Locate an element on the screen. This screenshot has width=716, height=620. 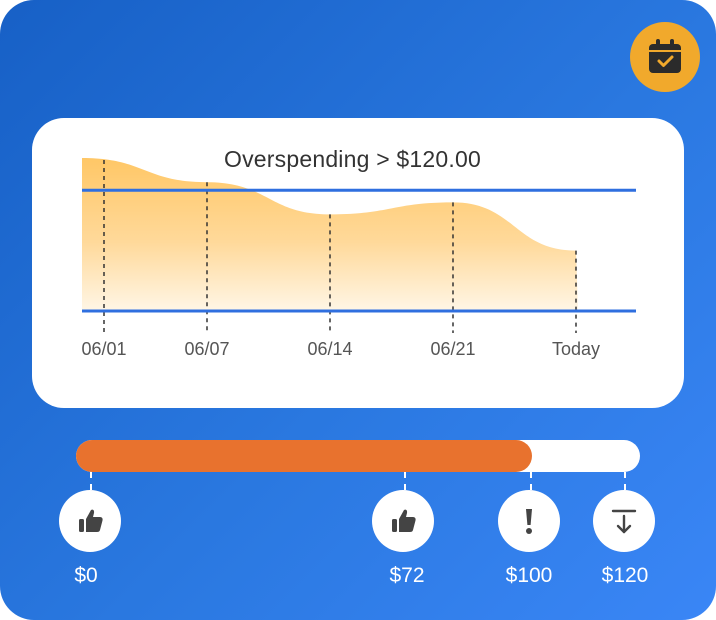
calendar-button is located at coordinates (665, 57).